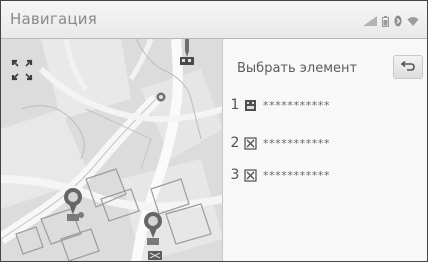  I want to click on back-arrow-icon, so click(407, 66).